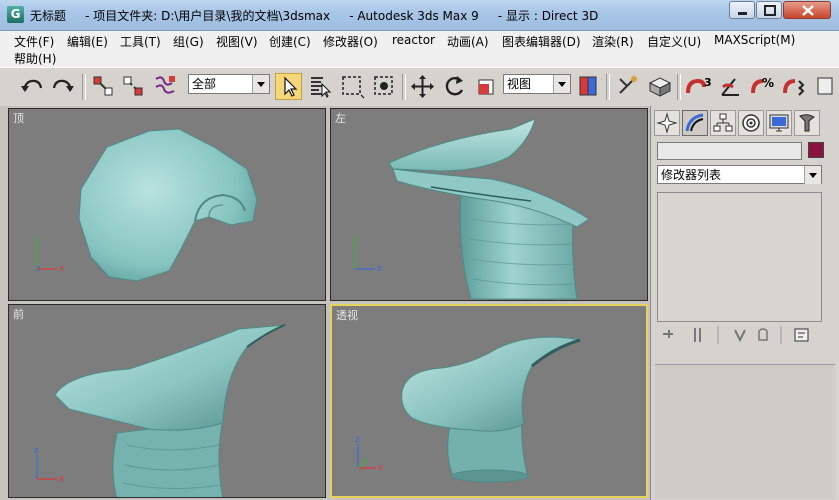 The image size is (839, 500). What do you see at coordinates (739, 257) in the screenshot?
I see `modifier-stack` at bounding box center [739, 257].